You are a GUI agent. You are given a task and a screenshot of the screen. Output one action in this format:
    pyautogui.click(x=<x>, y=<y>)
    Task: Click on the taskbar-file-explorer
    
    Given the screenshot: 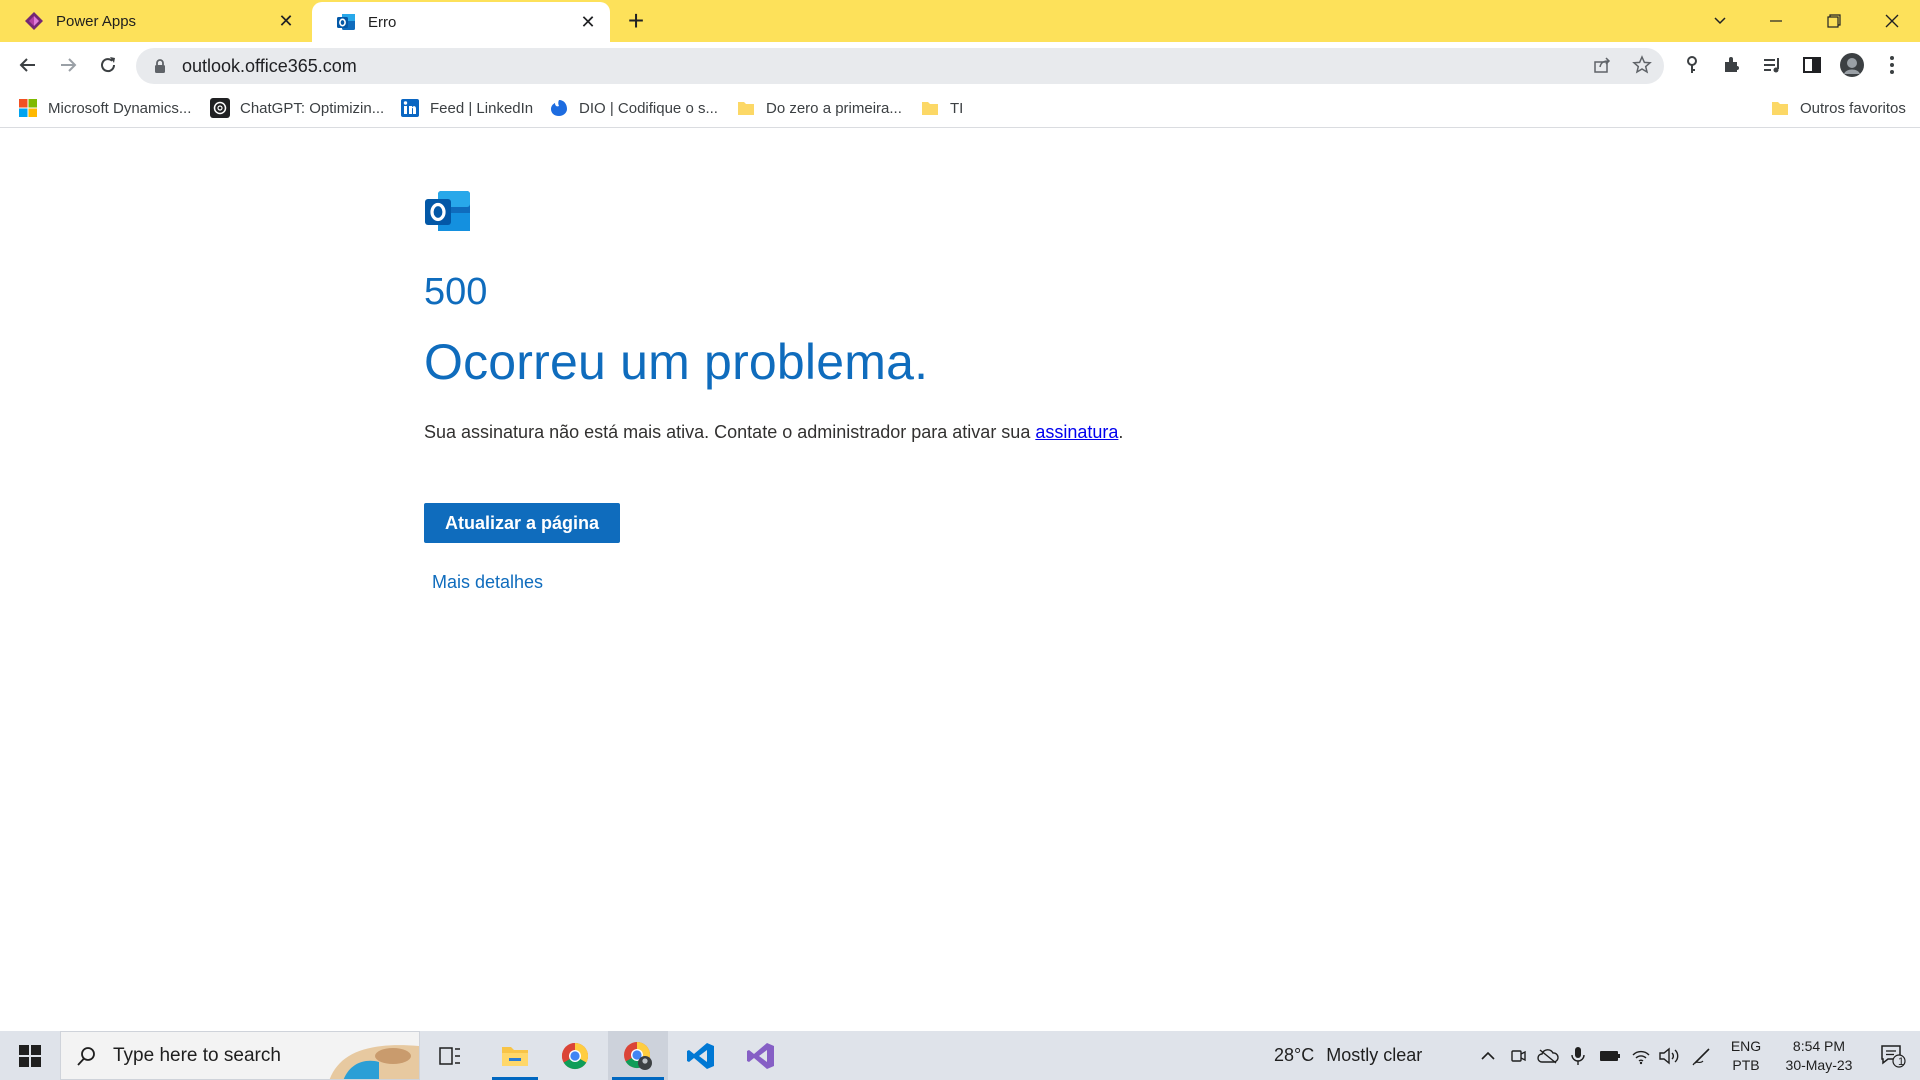 What is the action you would take?
    pyautogui.click(x=515, y=1055)
    